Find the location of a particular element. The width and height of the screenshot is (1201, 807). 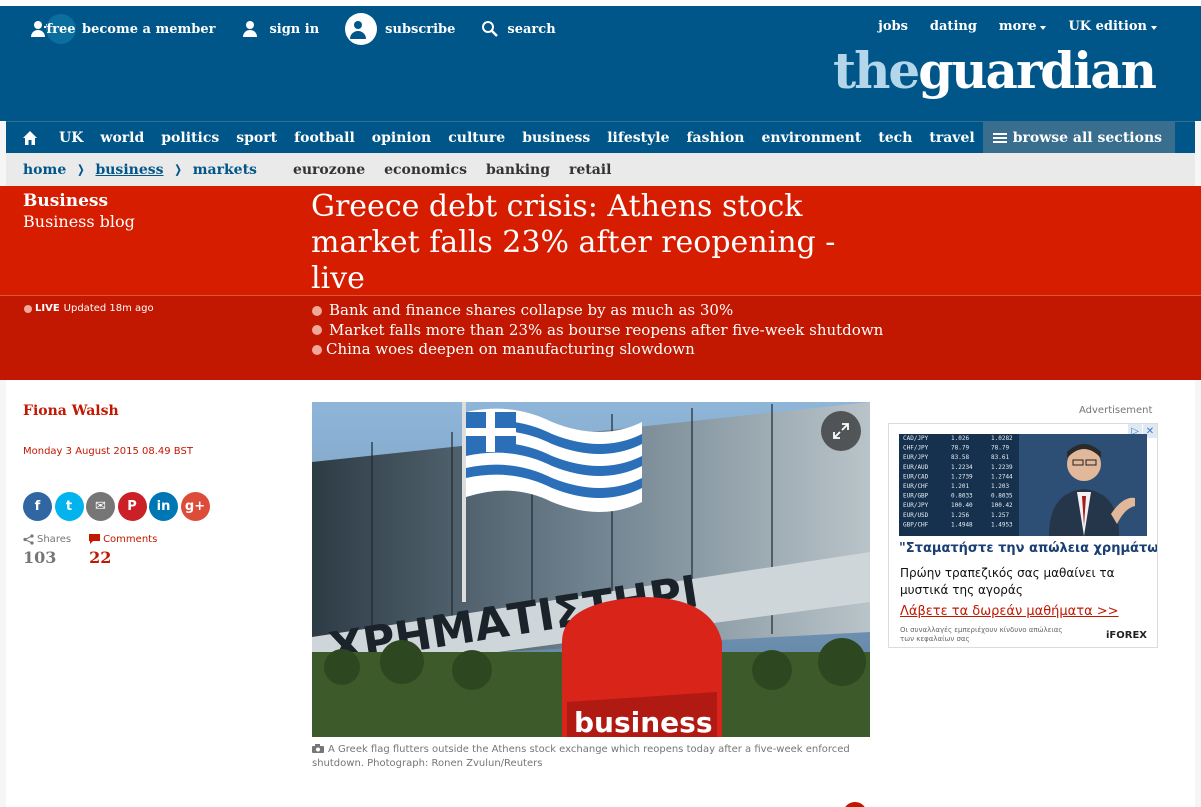

twitter-share-button: t is located at coordinates (69, 506).